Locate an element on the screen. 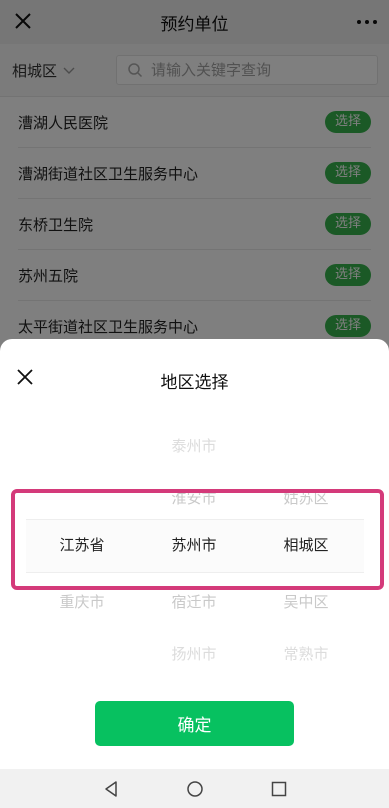  city-option: 泰州市 is located at coordinates (194, 446).